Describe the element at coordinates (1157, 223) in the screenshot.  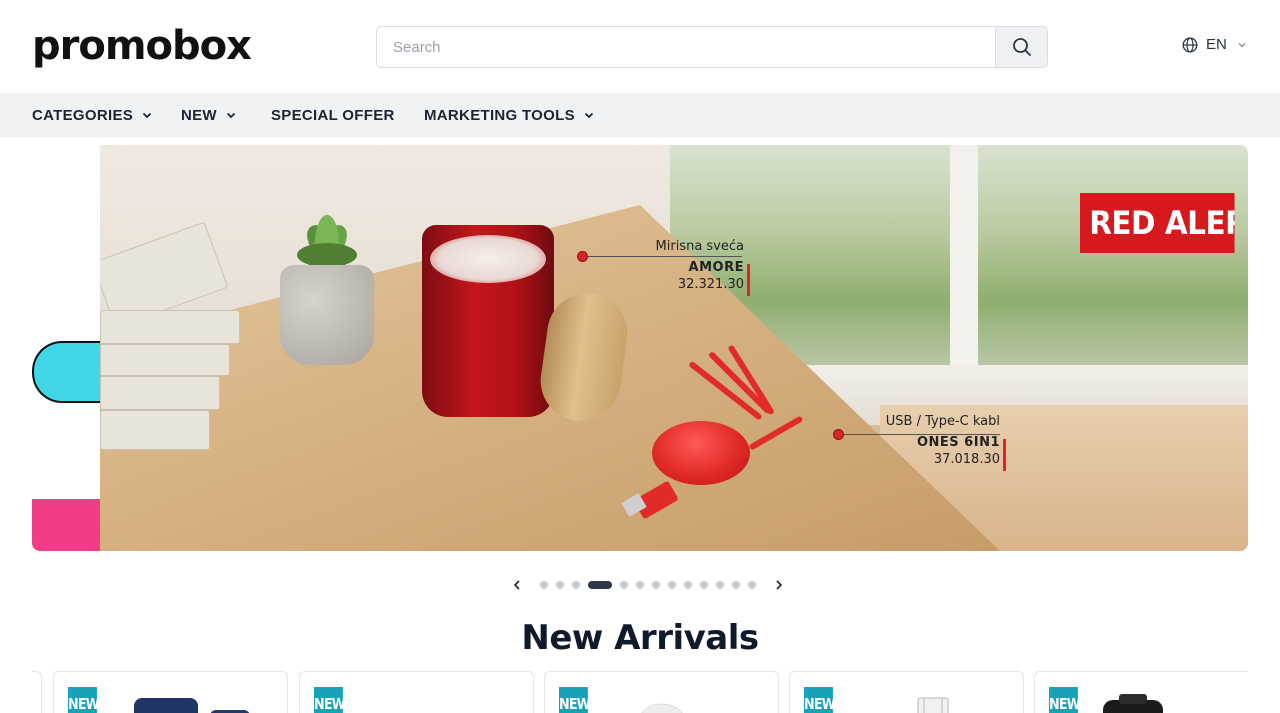
I see `red-alert-tag: RED ALERT !` at that location.